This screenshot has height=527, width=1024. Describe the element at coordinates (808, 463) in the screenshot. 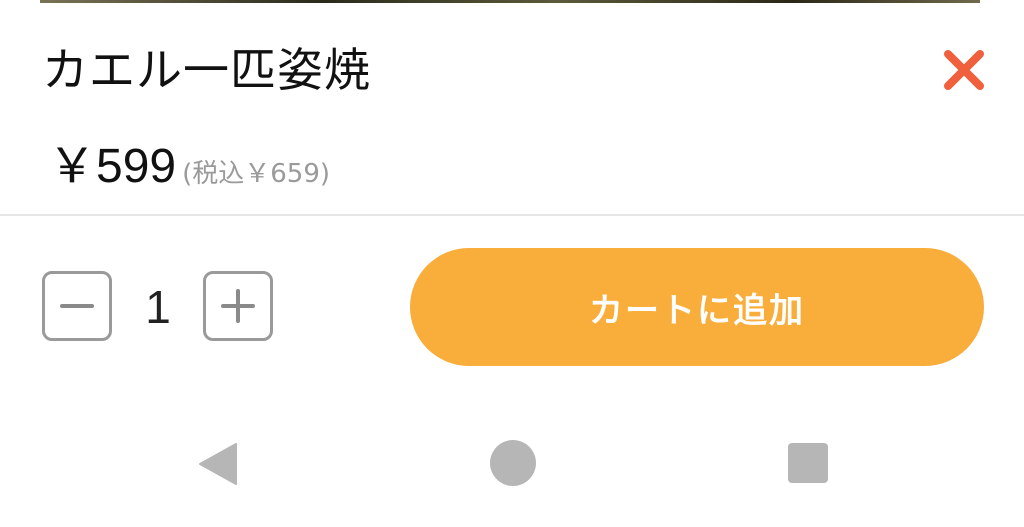

I see `nav-recents-icon` at that location.